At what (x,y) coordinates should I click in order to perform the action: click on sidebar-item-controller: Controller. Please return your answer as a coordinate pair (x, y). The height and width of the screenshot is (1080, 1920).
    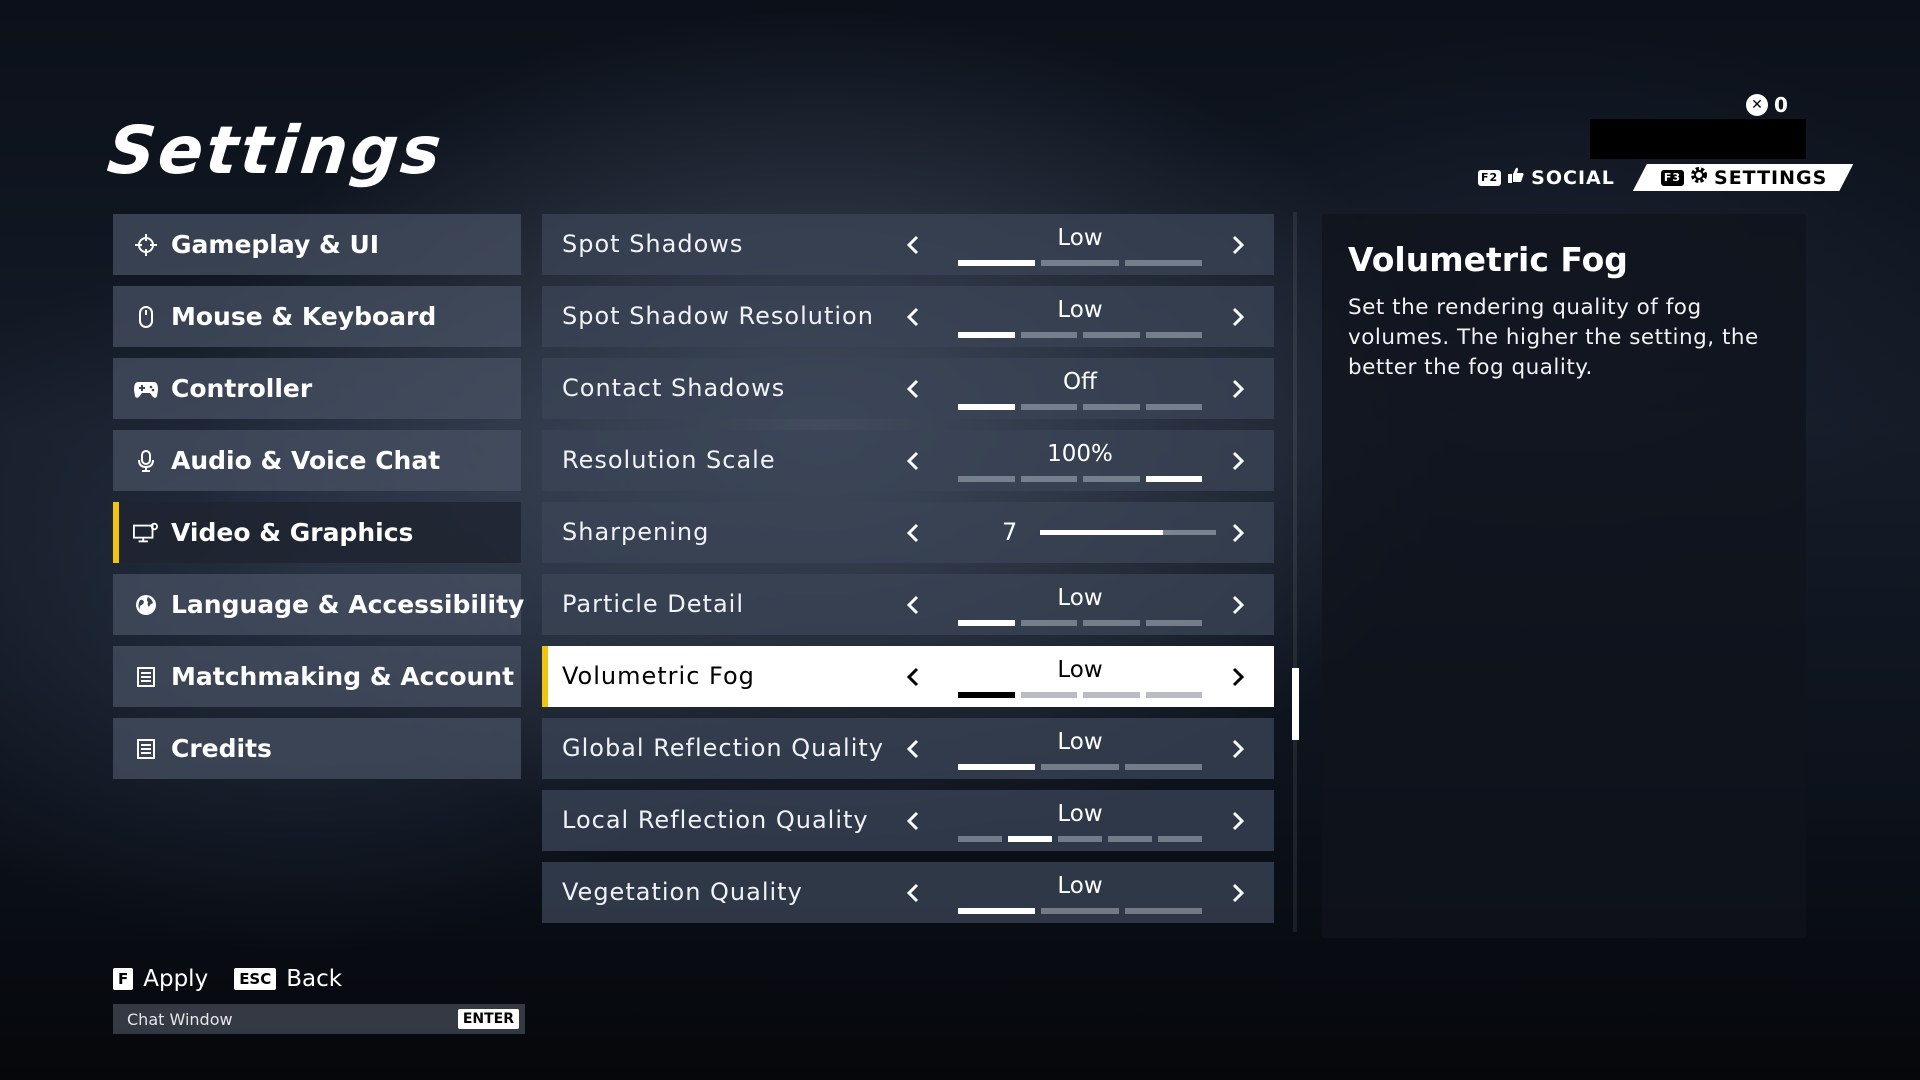
    Looking at the image, I should click on (317, 388).